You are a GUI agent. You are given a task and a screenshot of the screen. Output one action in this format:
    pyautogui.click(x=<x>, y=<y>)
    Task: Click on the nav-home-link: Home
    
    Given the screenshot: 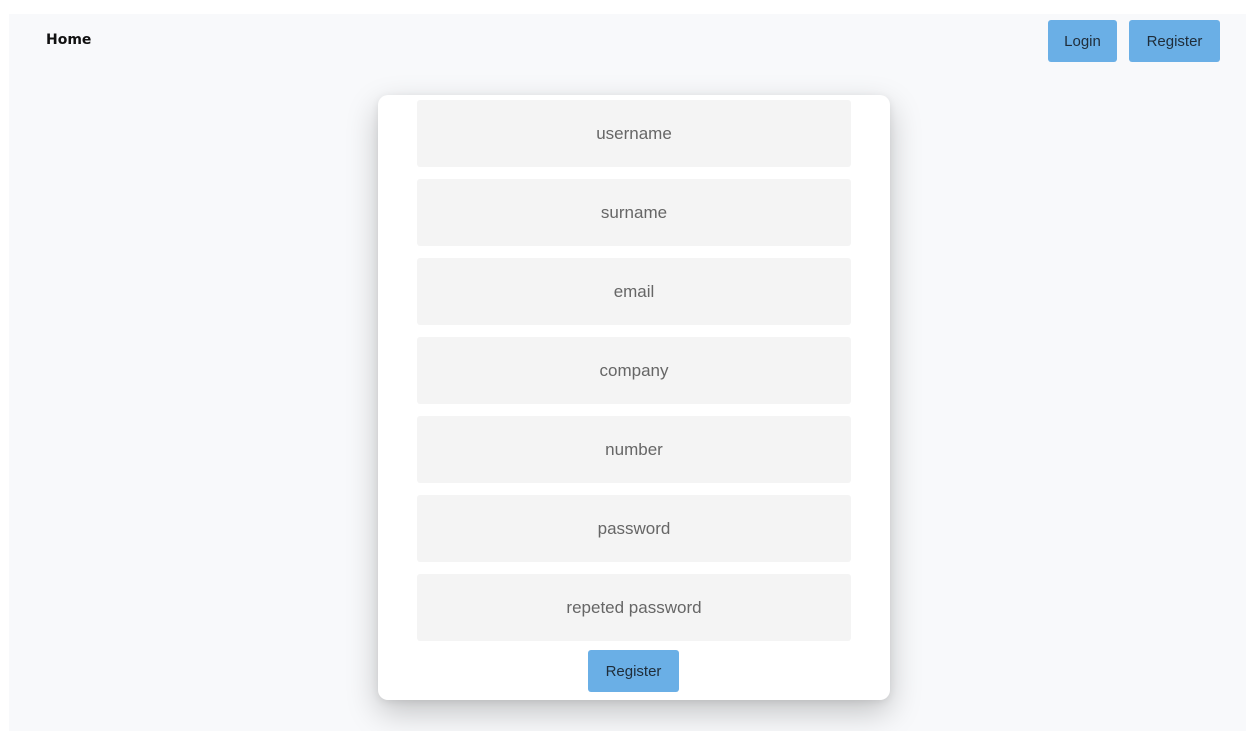 What is the action you would take?
    pyautogui.click(x=68, y=40)
    